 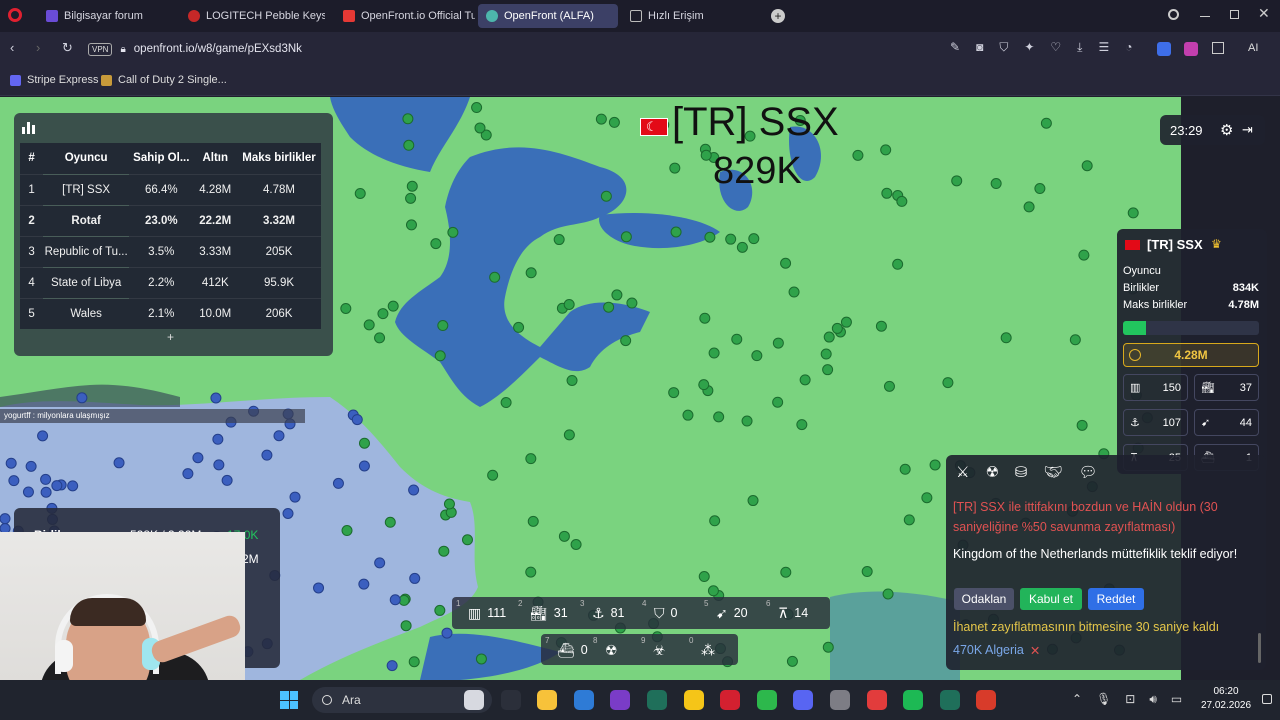 I want to click on build-defense-post: ⛉ 0, so click(x=665, y=613).